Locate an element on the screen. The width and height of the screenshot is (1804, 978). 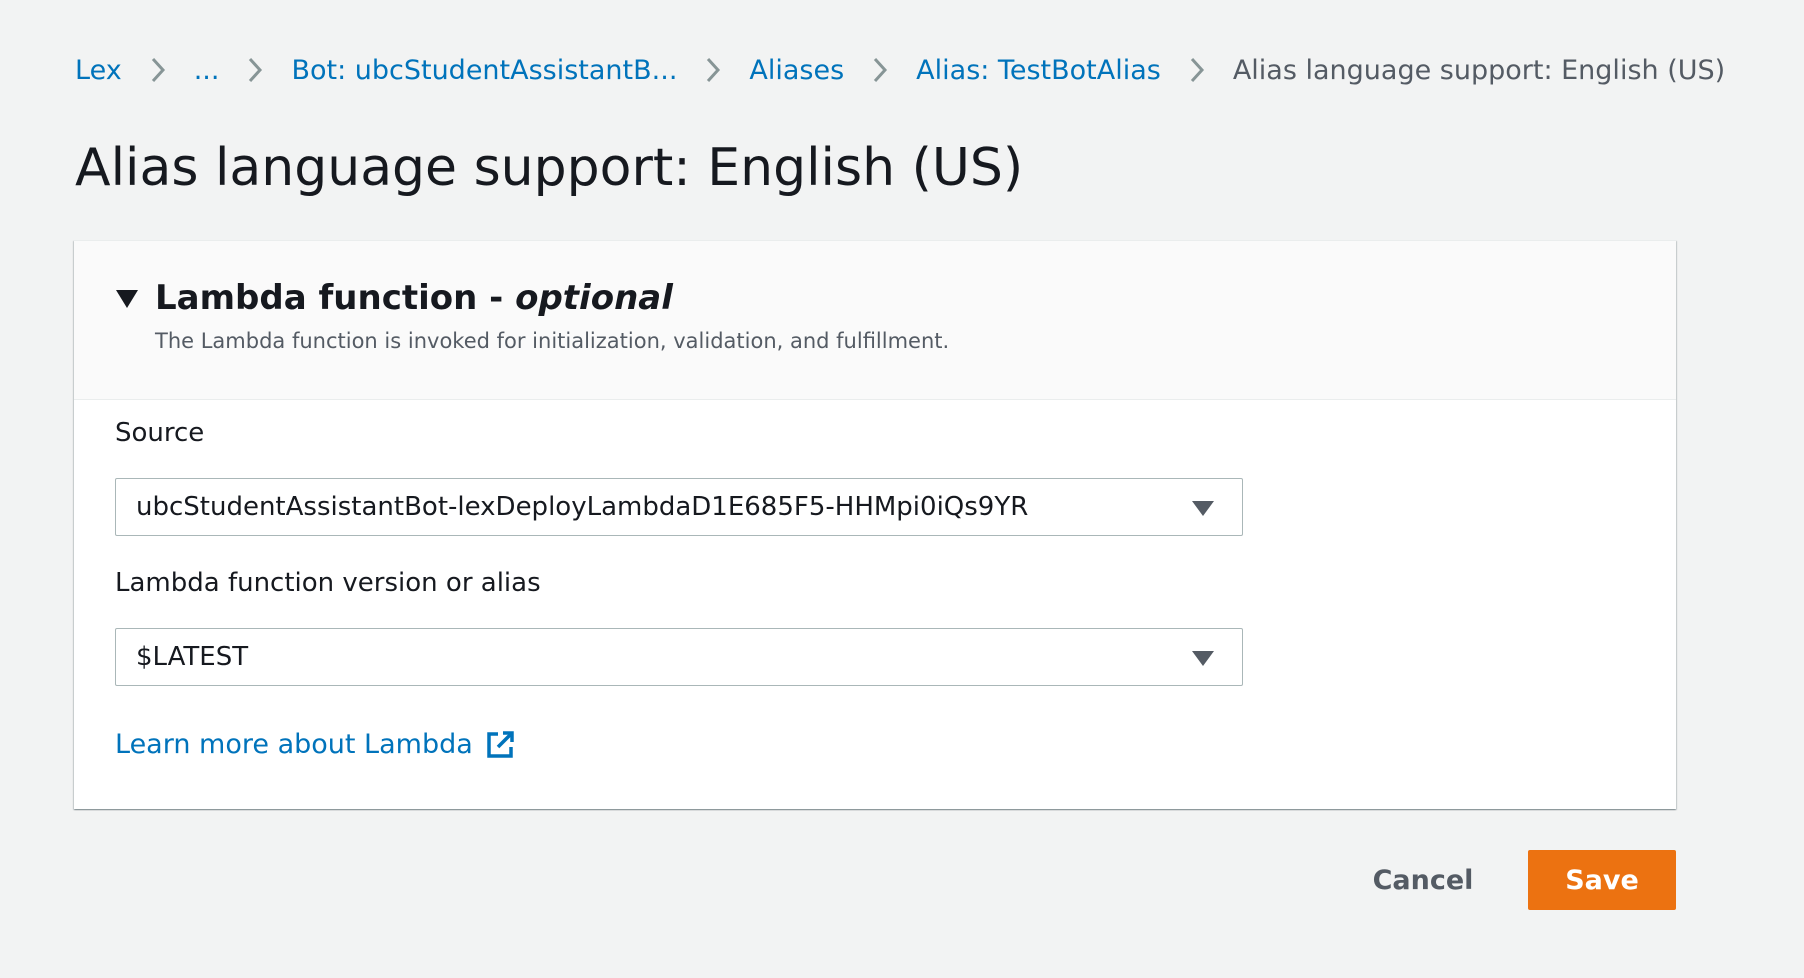
optional-label: optional is located at coordinates (594, 298).